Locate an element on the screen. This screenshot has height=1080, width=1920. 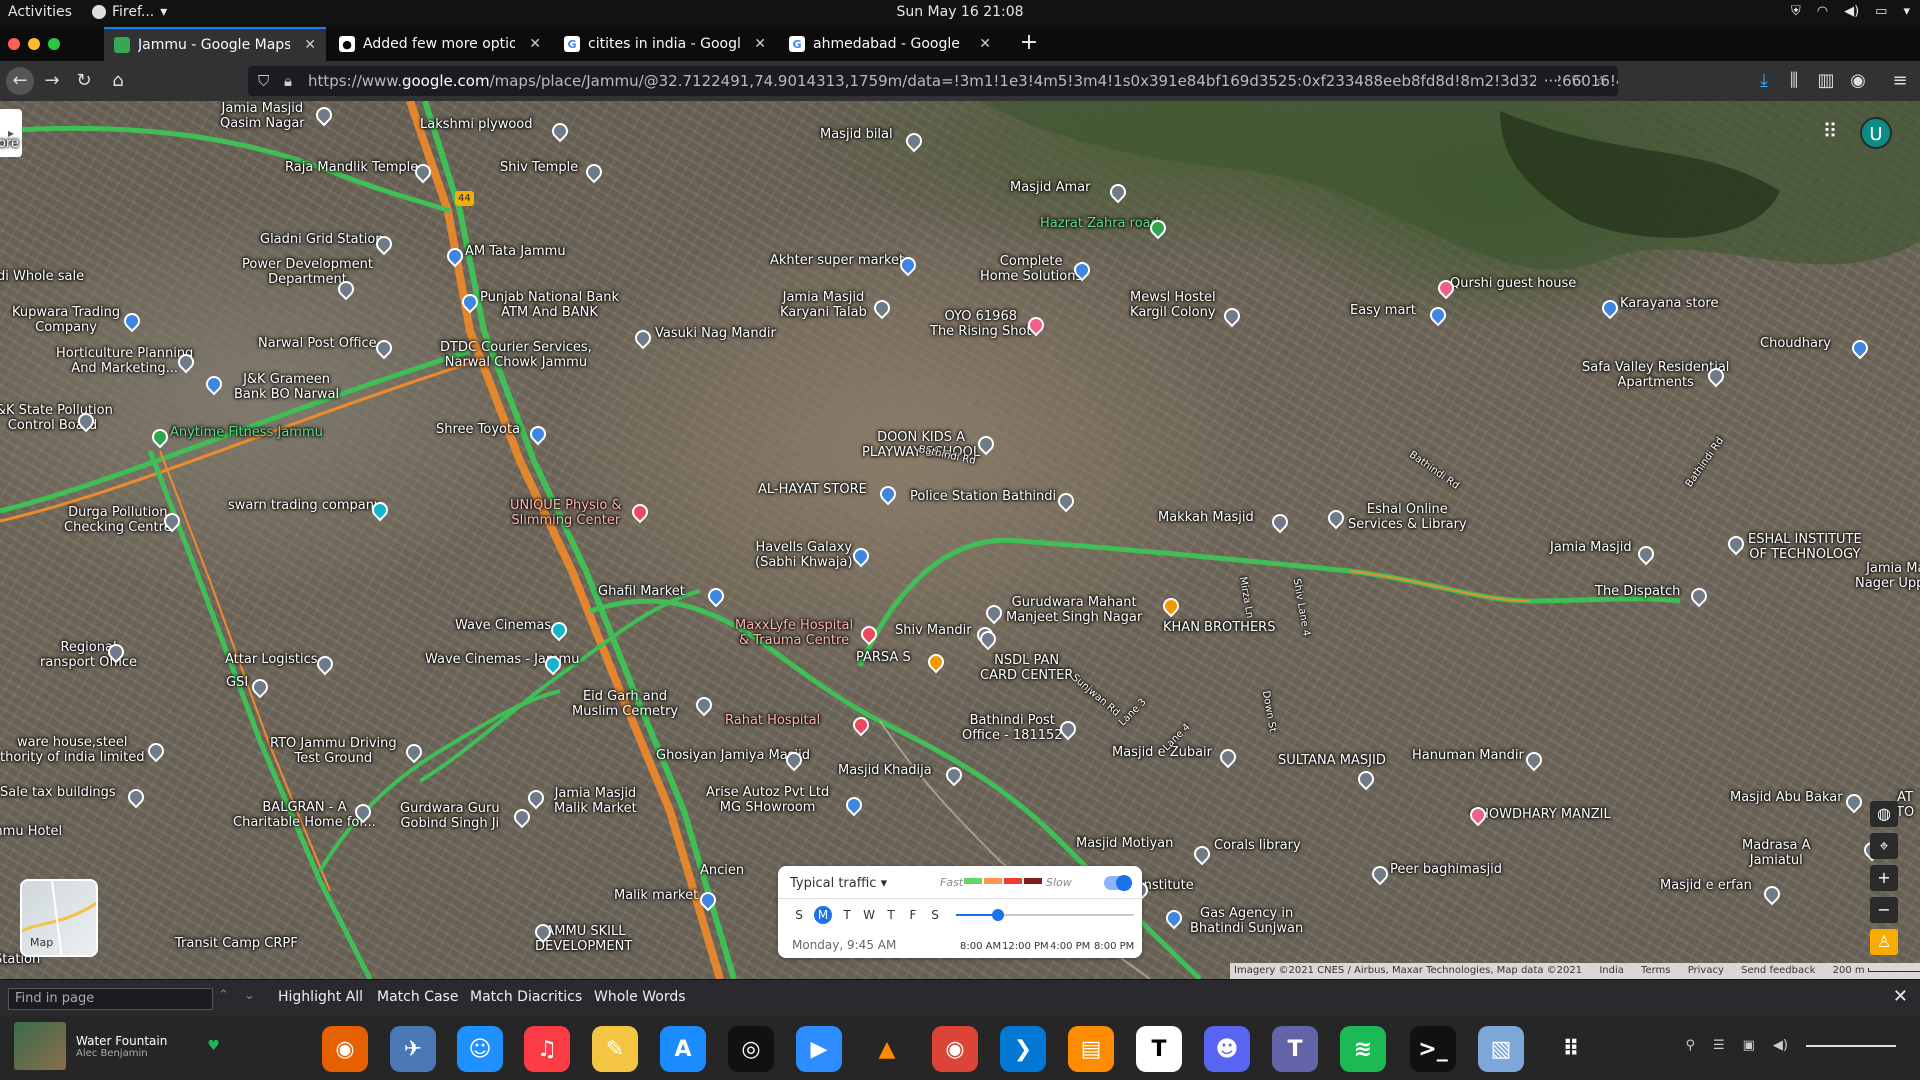
reload-button: ↻ is located at coordinates (84, 81).